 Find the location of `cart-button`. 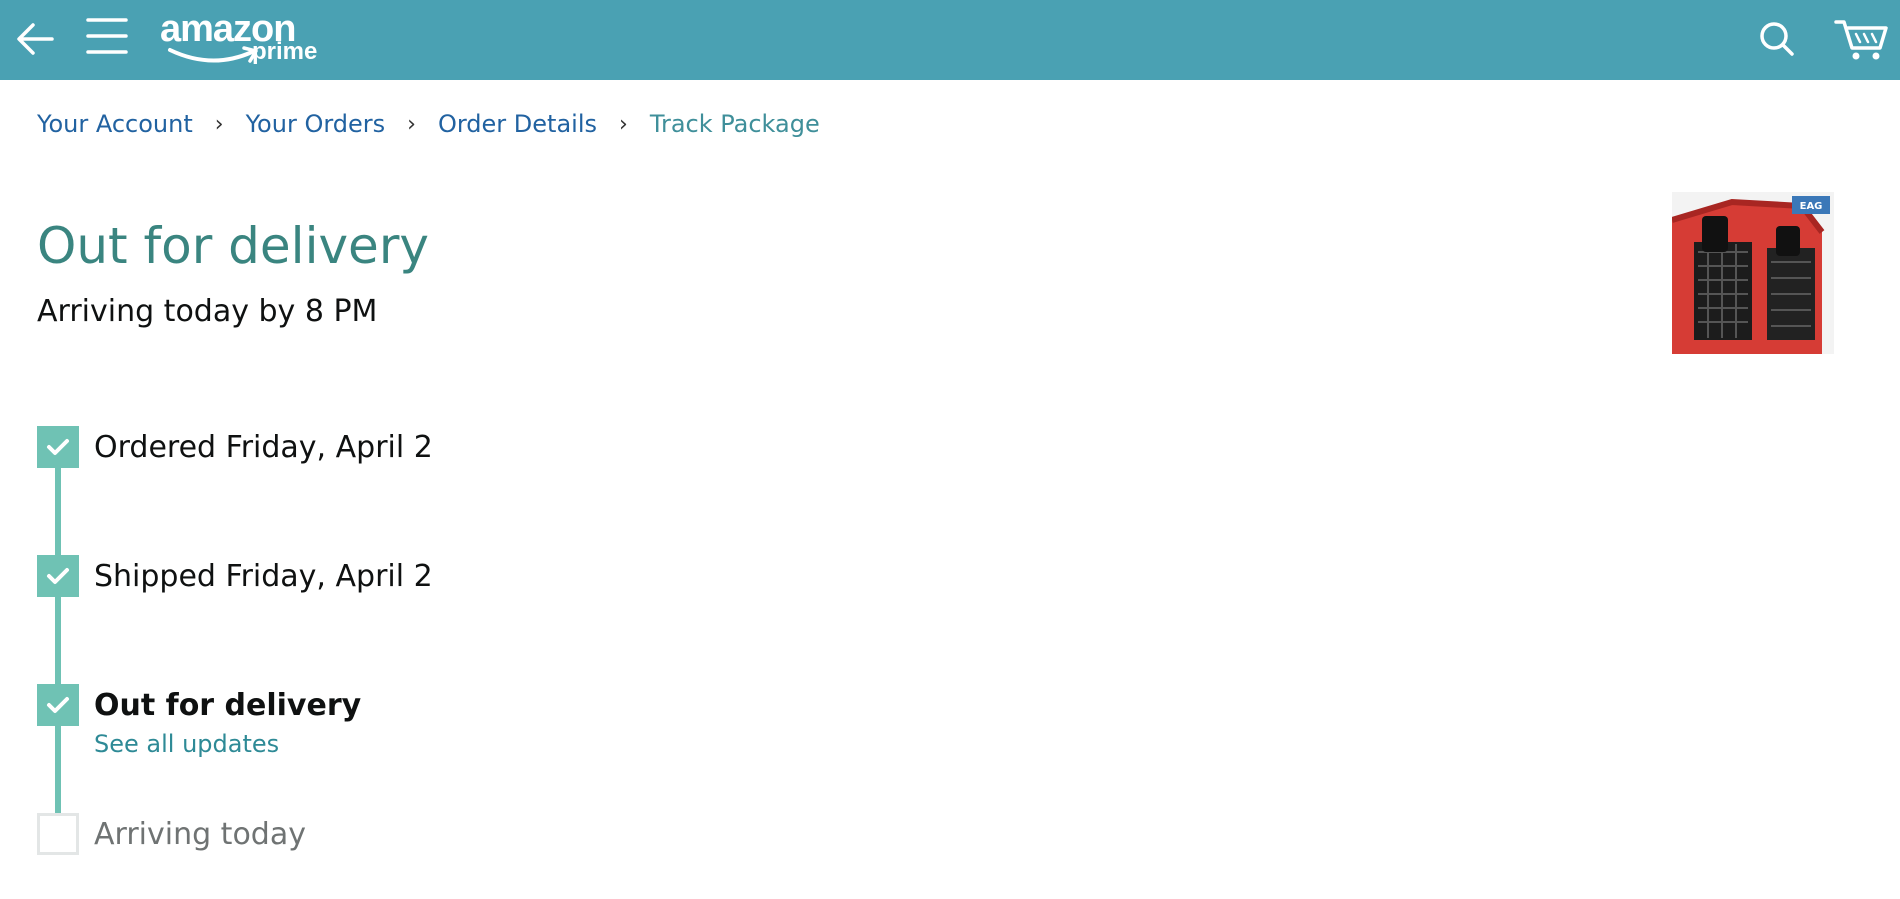

cart-button is located at coordinates (1862, 39).